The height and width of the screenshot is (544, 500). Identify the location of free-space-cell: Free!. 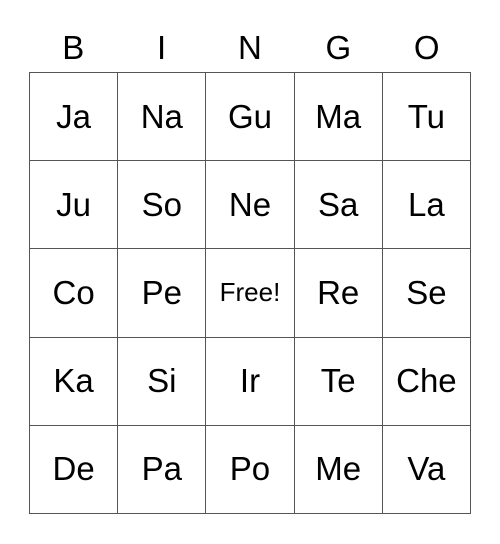
(250, 293).